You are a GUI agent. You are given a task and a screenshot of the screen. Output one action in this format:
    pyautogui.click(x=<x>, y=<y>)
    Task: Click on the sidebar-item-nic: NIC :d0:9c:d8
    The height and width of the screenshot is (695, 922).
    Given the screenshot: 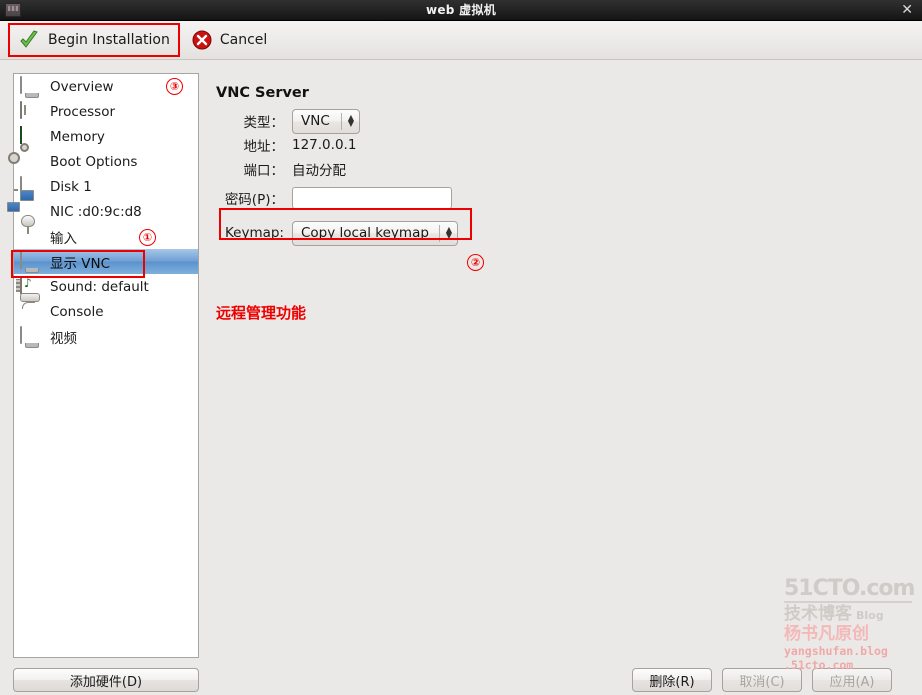 What is the action you would take?
    pyautogui.click(x=102, y=206)
    